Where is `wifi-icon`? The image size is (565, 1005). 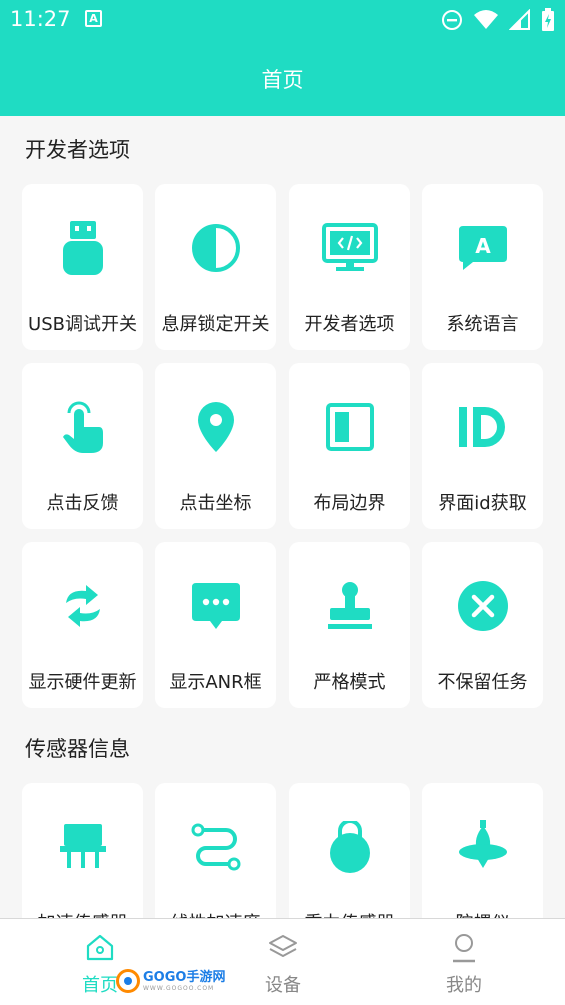
wifi-icon is located at coordinates (486, 19).